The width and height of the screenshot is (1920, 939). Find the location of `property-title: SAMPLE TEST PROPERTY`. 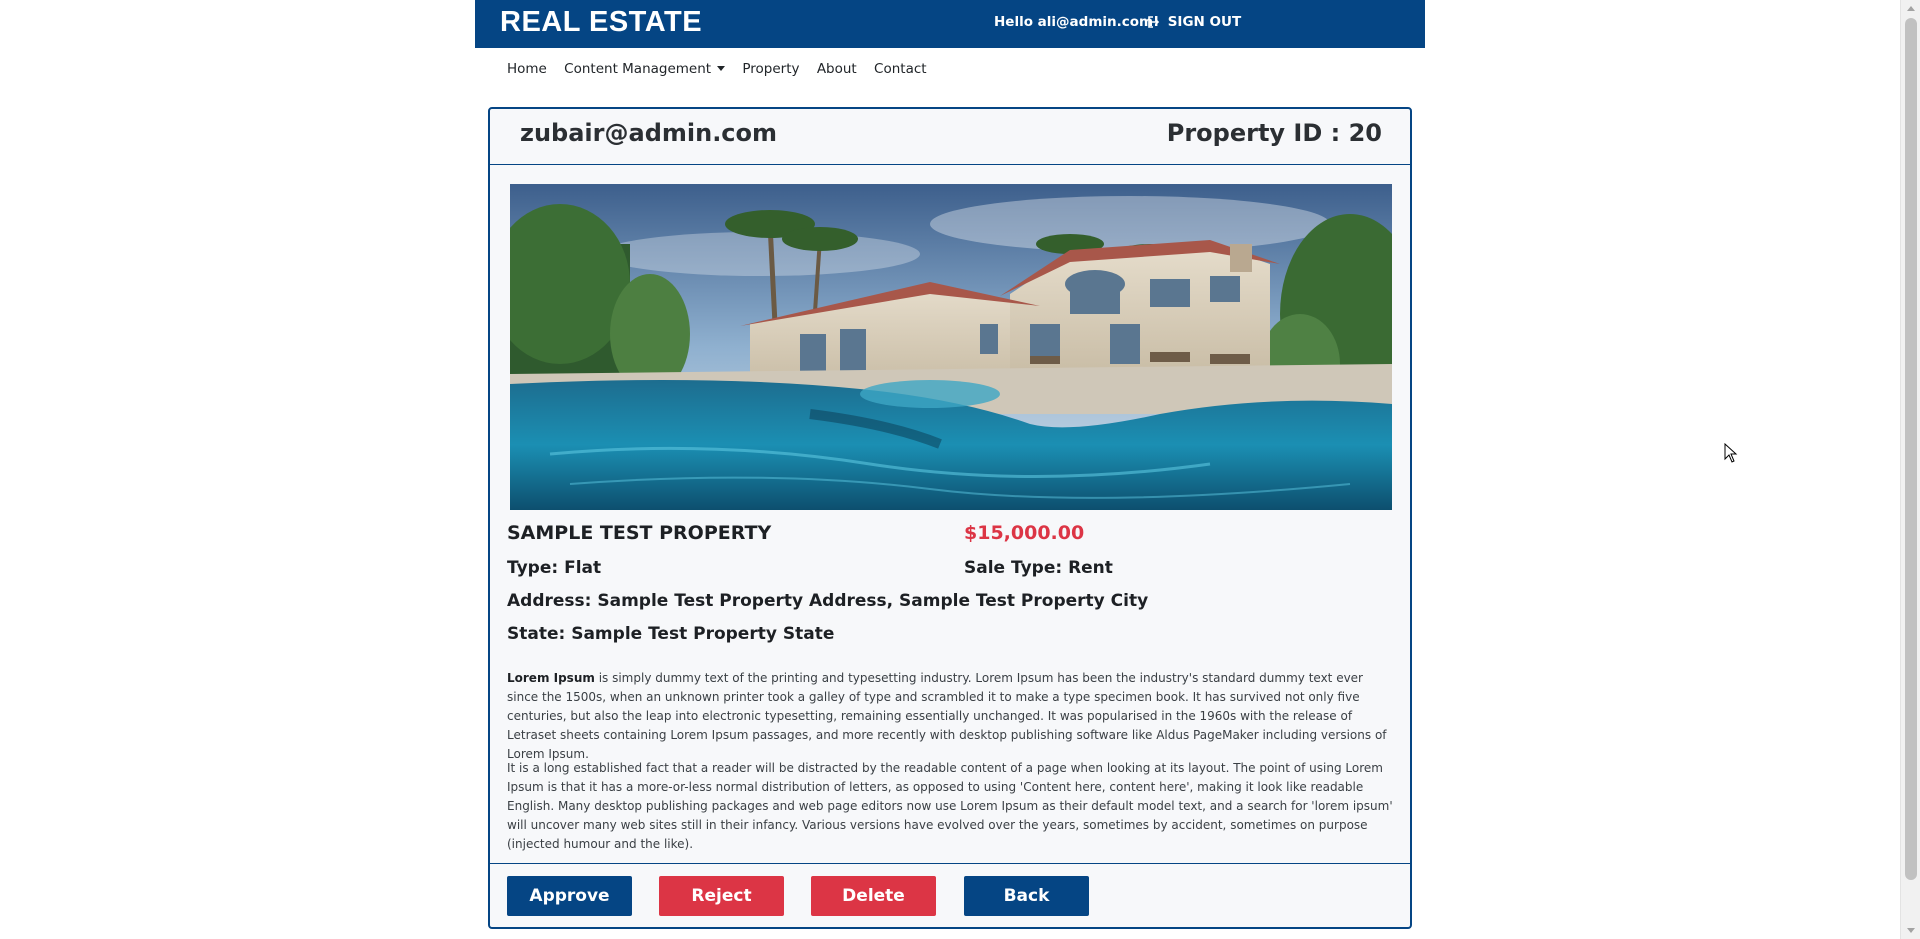

property-title: SAMPLE TEST PROPERTY is located at coordinates (639, 533).